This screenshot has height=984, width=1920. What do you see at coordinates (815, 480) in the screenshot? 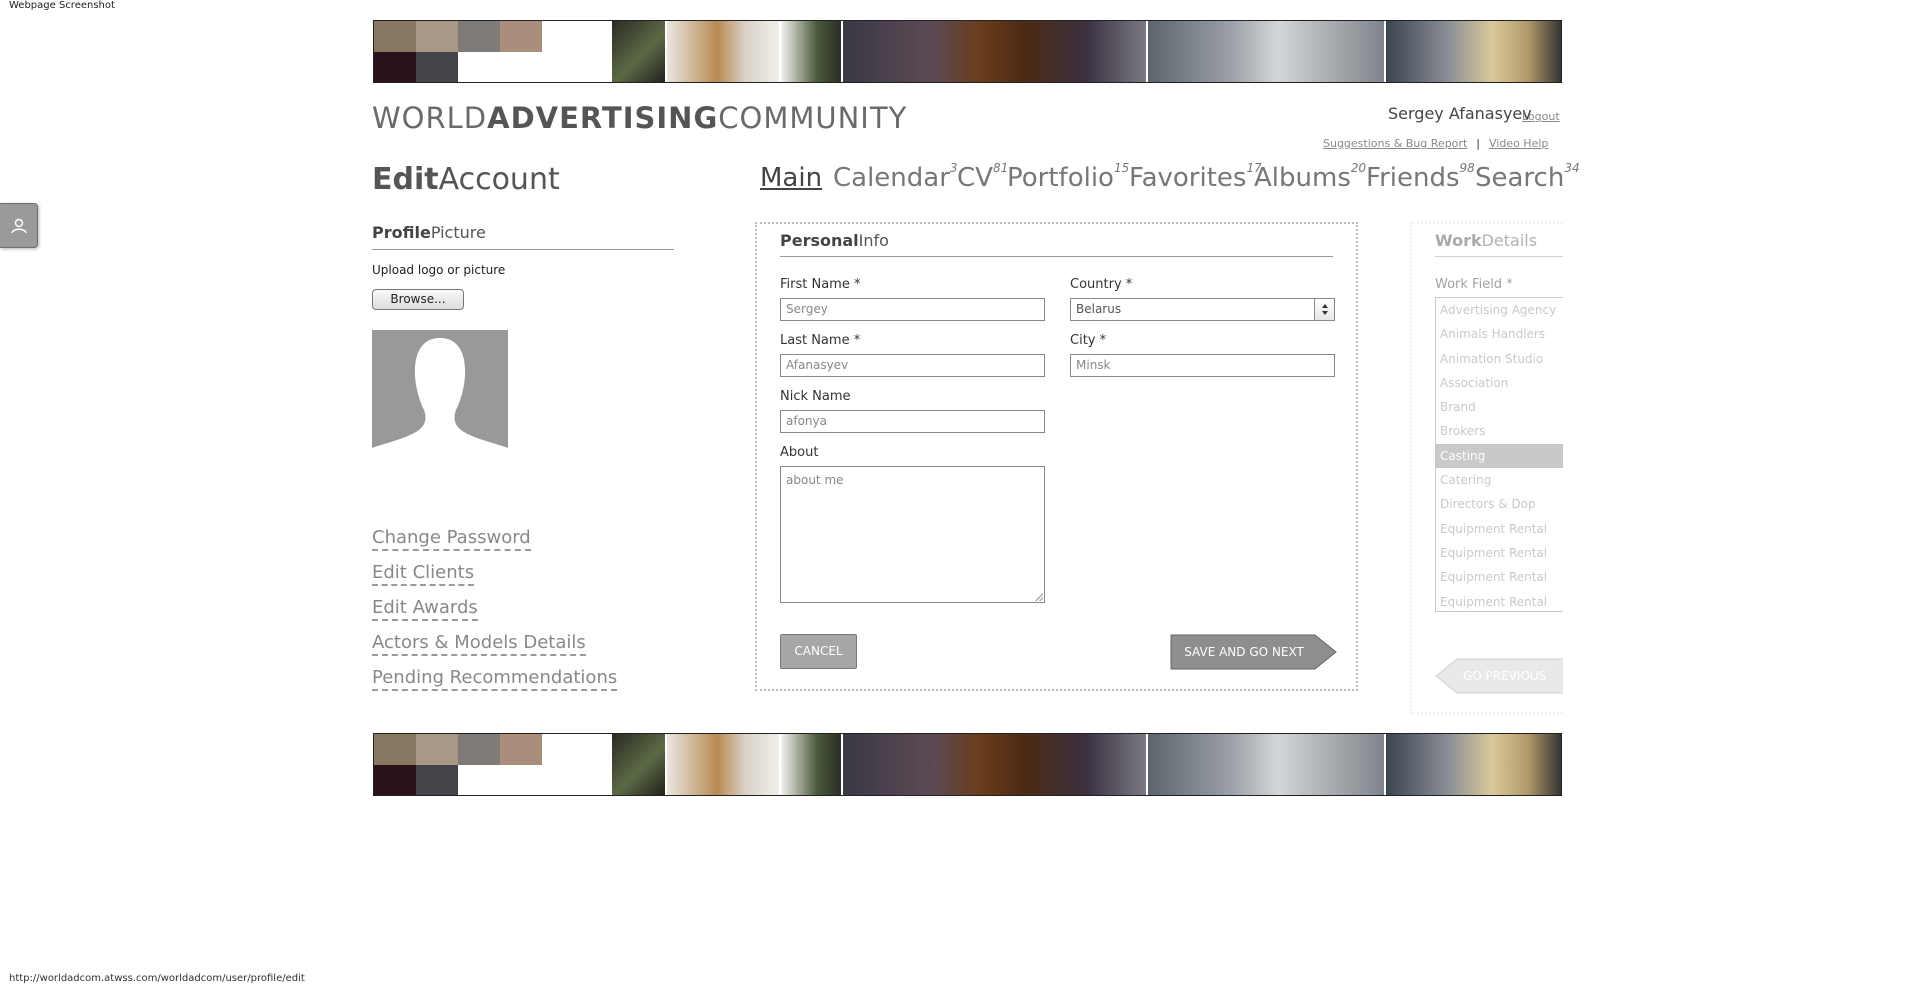
I see `about-text: about me` at bounding box center [815, 480].